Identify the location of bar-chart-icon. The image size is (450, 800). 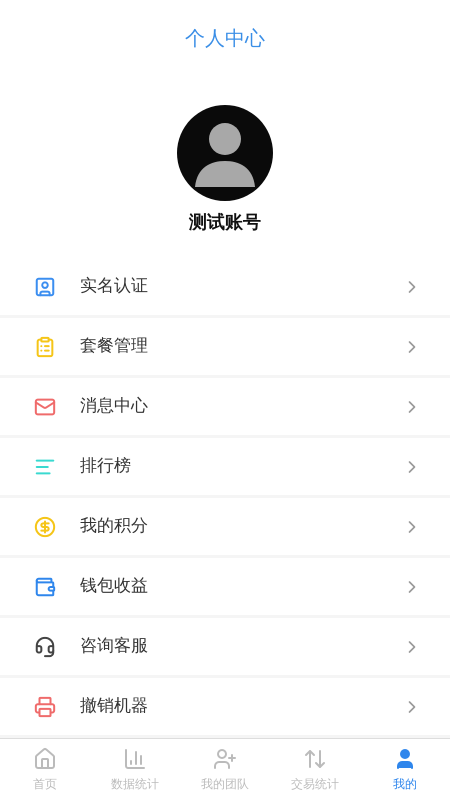
(135, 758).